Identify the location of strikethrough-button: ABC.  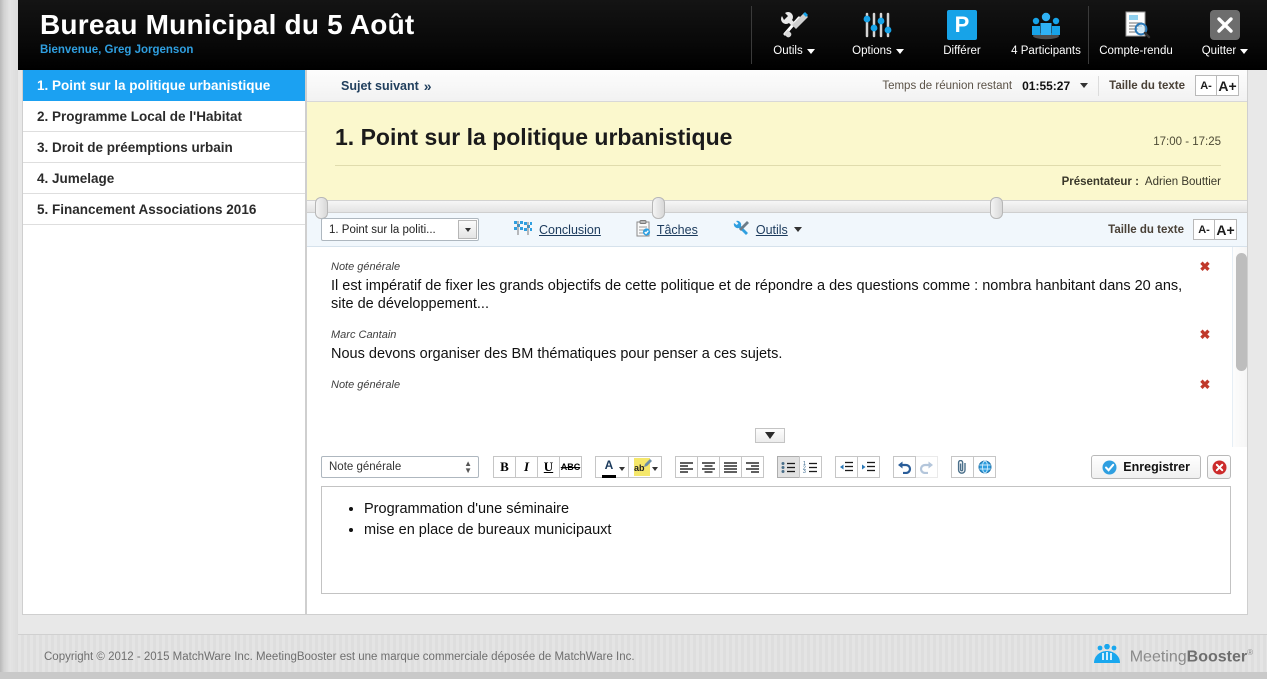
(570, 467).